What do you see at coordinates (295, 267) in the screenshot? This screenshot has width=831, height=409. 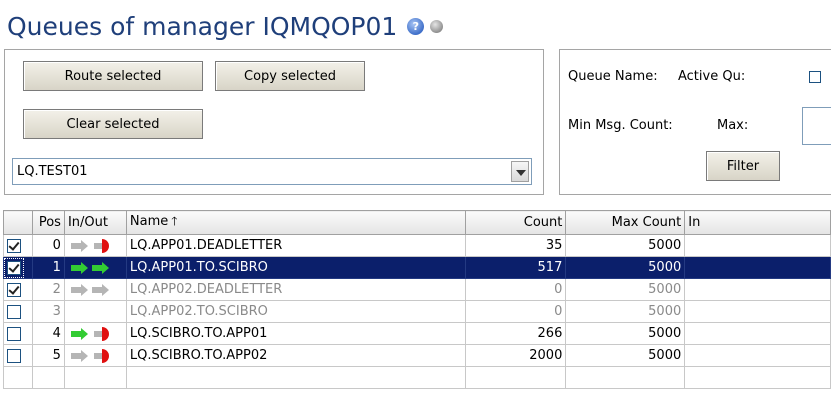 I see `queue-name-cell: LQ.APP01.TO.SCIBRO` at bounding box center [295, 267].